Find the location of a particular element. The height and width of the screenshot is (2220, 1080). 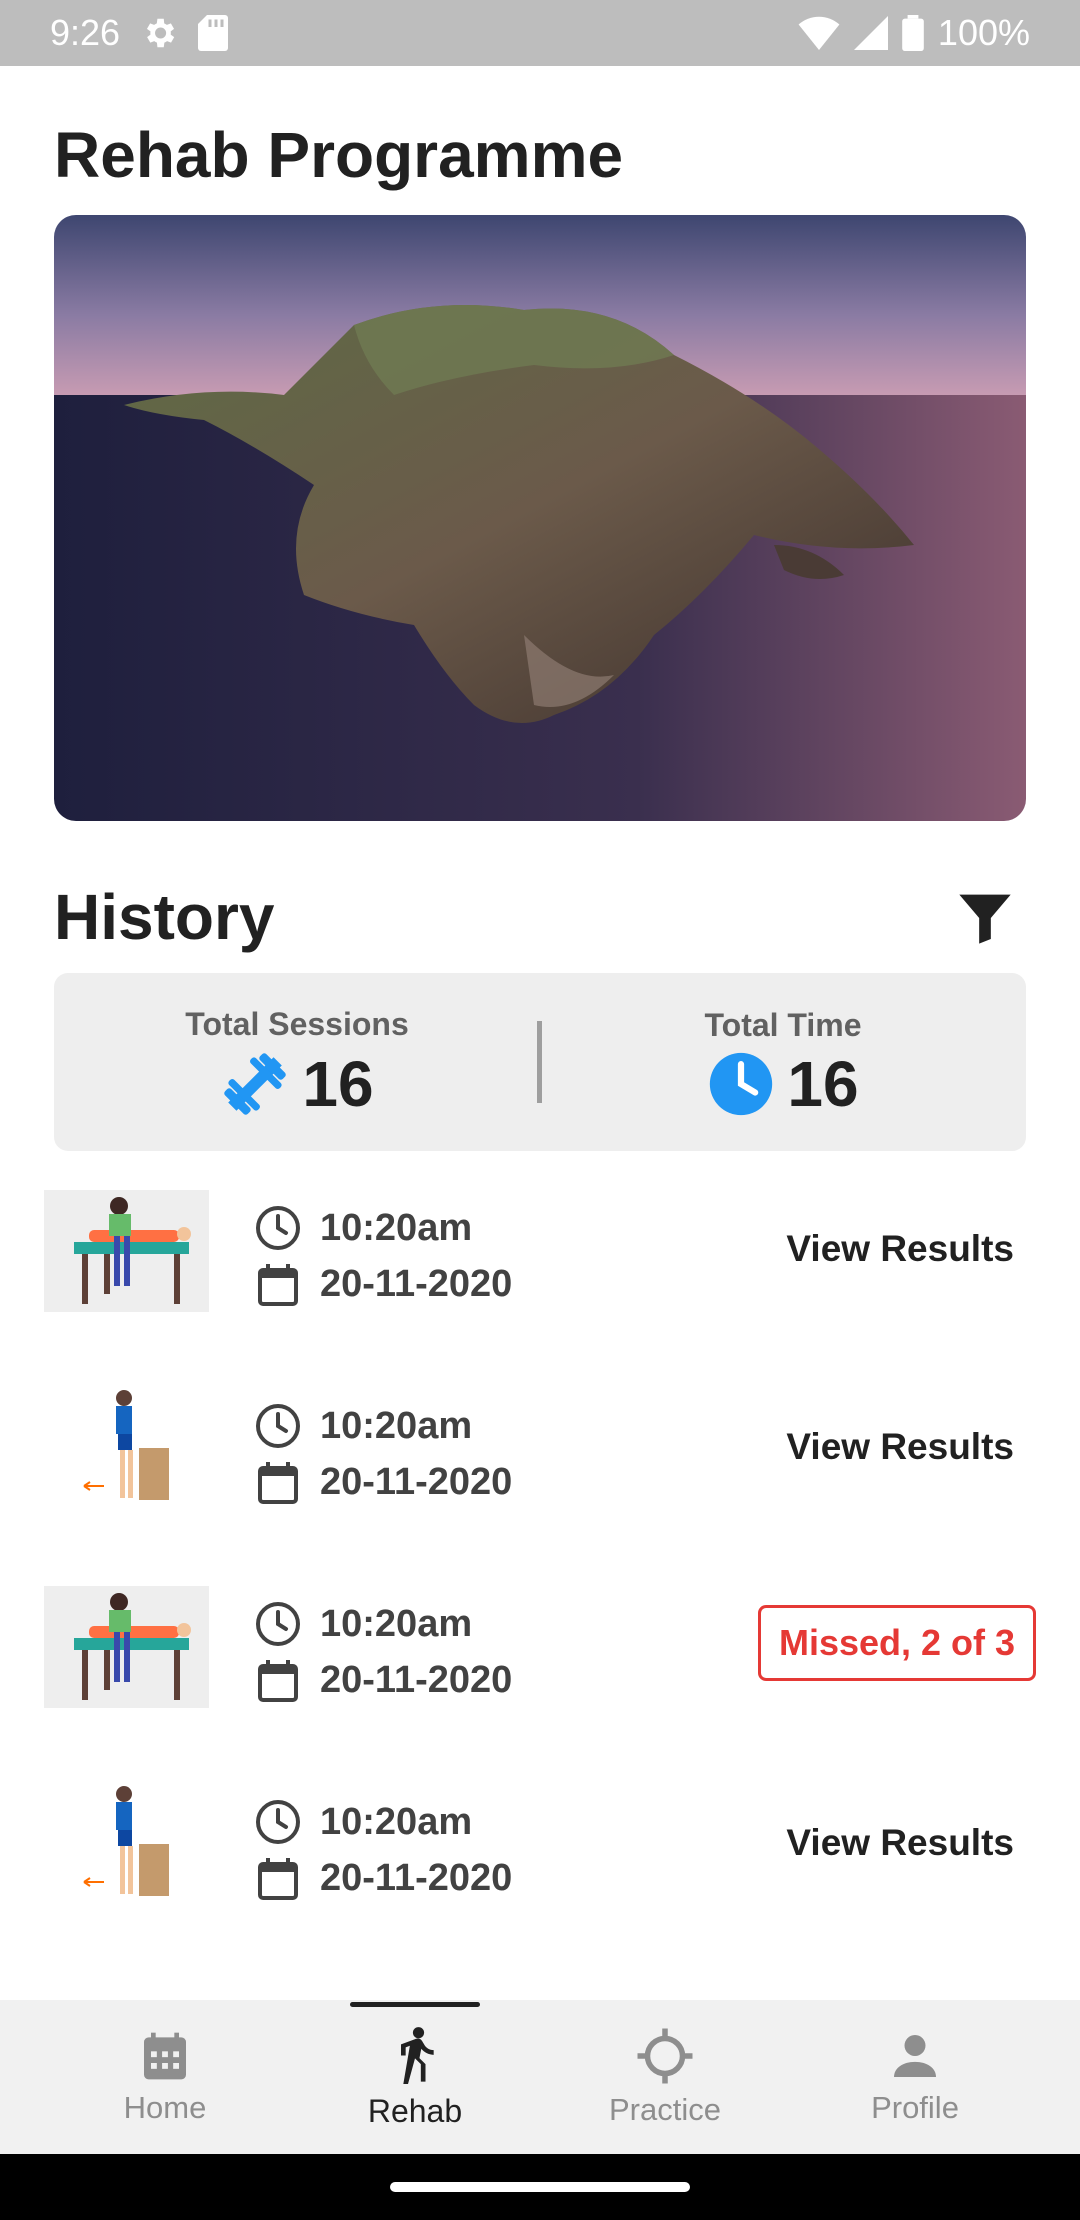

nav-item-profile: Profile is located at coordinates (915, 2077).